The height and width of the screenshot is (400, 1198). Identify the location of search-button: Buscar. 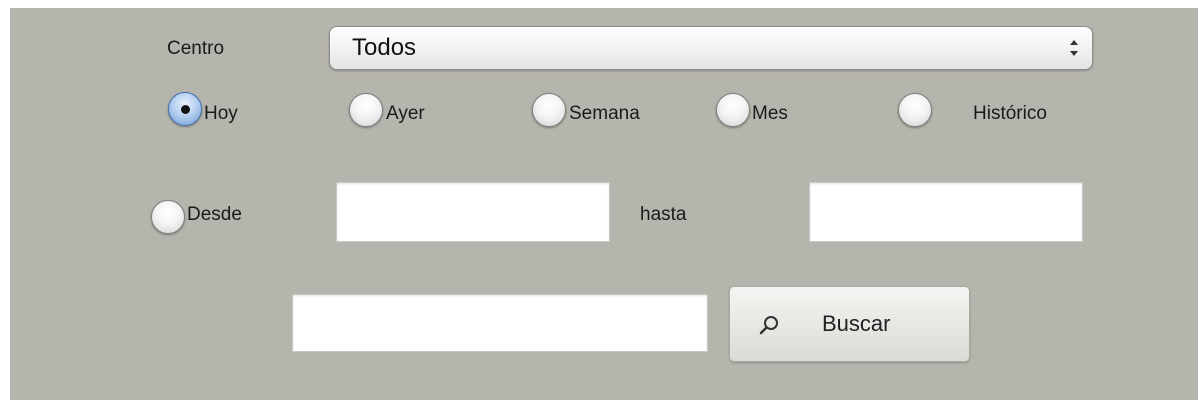
(849, 324).